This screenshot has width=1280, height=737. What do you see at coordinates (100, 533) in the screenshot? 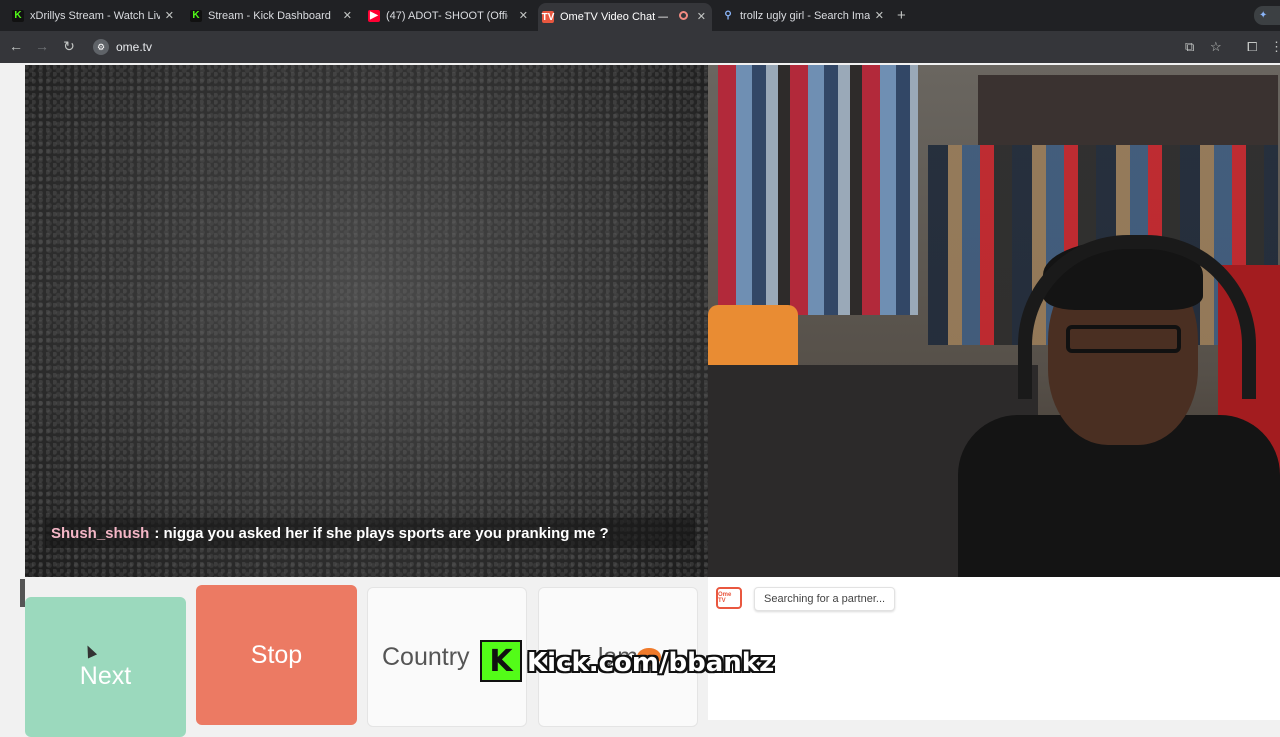
I see `chat-username: Shush_shush` at bounding box center [100, 533].